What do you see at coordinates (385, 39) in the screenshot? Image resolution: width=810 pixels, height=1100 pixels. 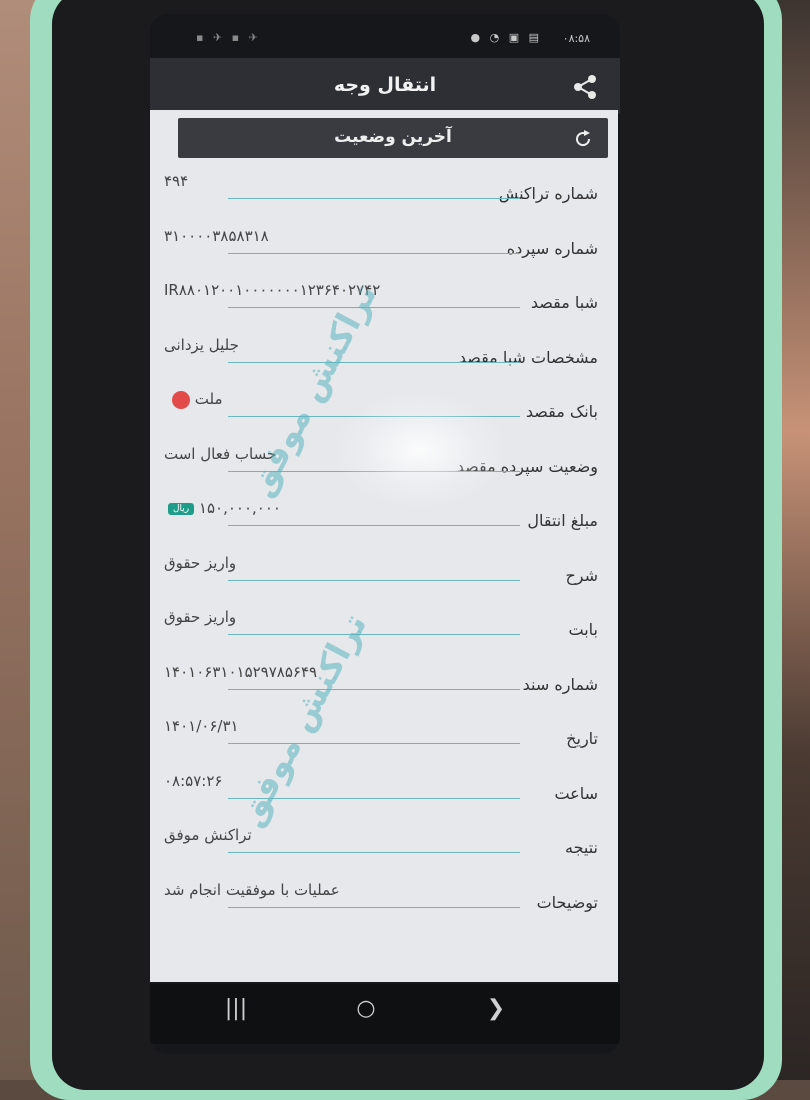 I see `status-bar: ▪ ✈ ▪ ✈ ● ◔ ▣ ▤ ۰۸:۵۸` at bounding box center [385, 39].